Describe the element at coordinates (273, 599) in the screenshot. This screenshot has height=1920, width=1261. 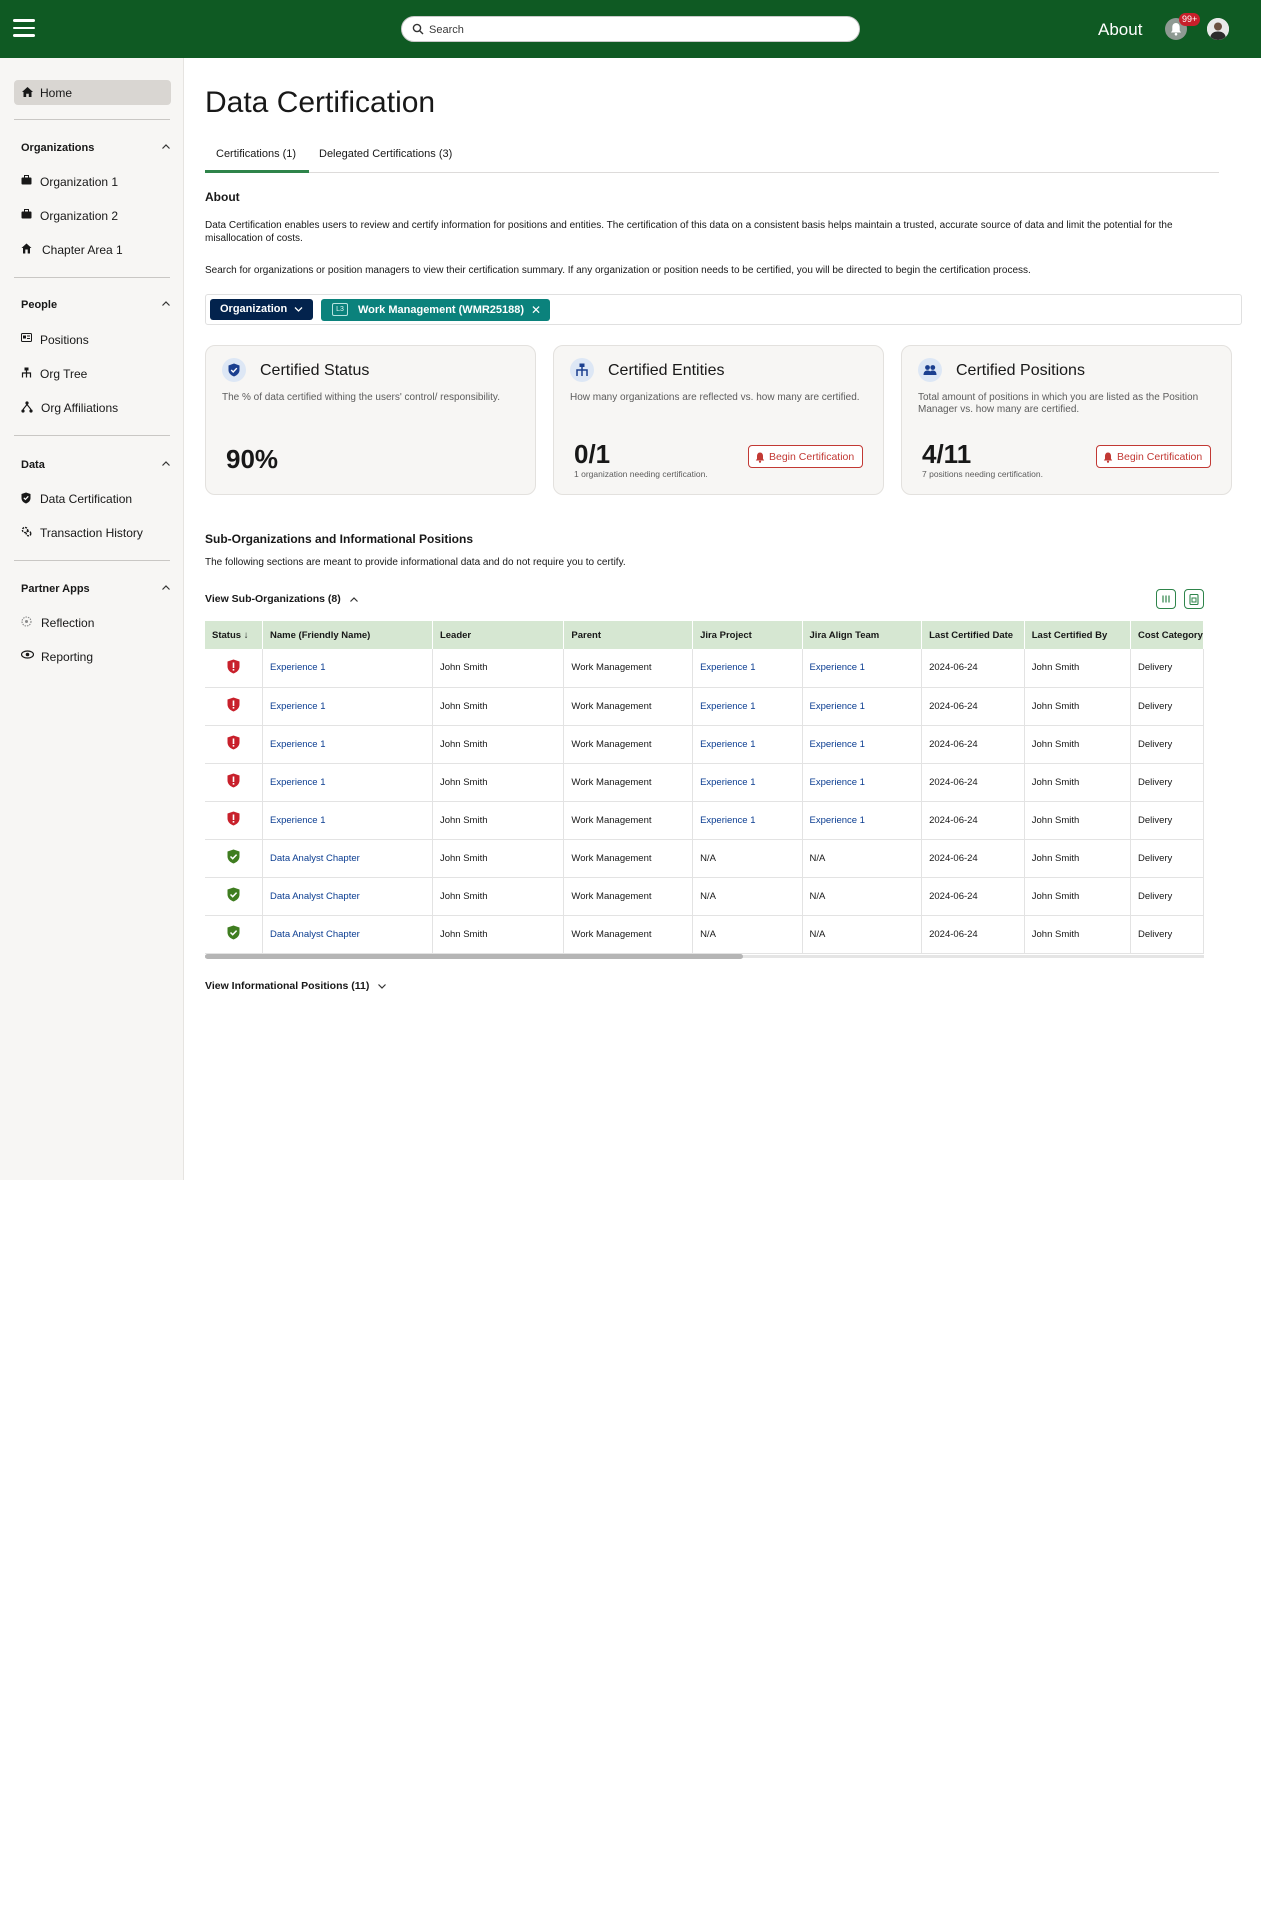
I see `toggle-label: View Sub-Organizations (8)` at that location.